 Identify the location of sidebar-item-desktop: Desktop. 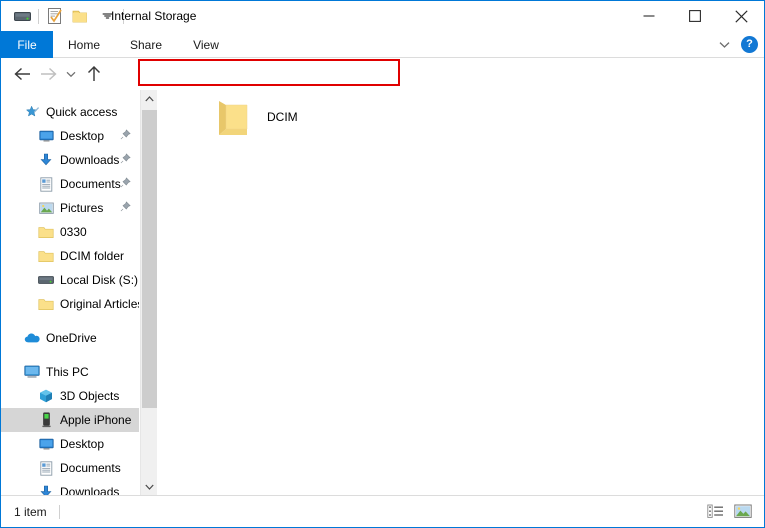
(70, 136).